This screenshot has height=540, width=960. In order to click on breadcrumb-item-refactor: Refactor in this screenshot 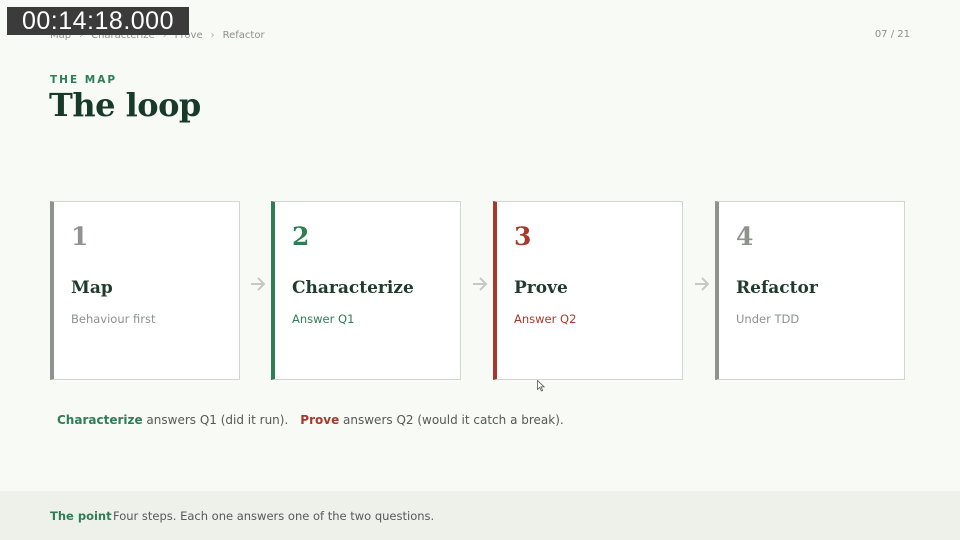, I will do `click(244, 35)`.